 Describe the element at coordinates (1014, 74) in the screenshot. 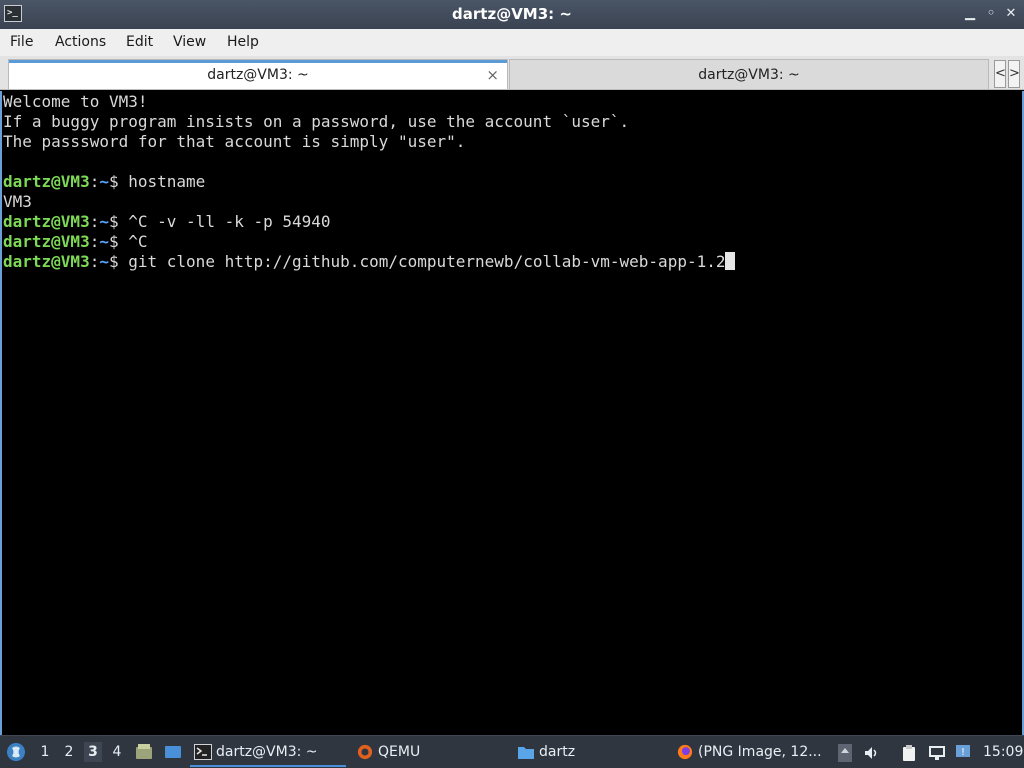

I see `tab-next-button: >` at that location.